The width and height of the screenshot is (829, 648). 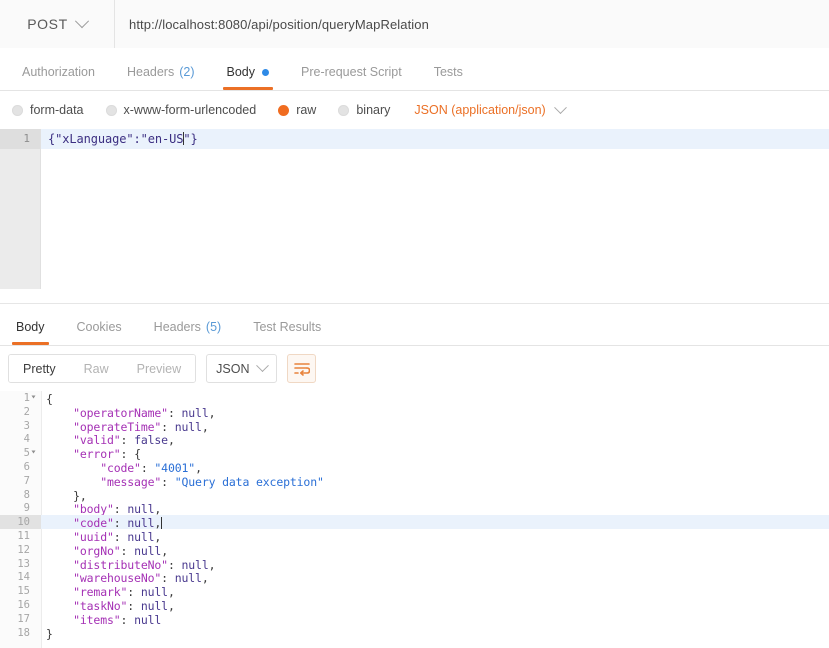 I want to click on response-code-line: 13 "distributeNo": null,, so click(x=414, y=564).